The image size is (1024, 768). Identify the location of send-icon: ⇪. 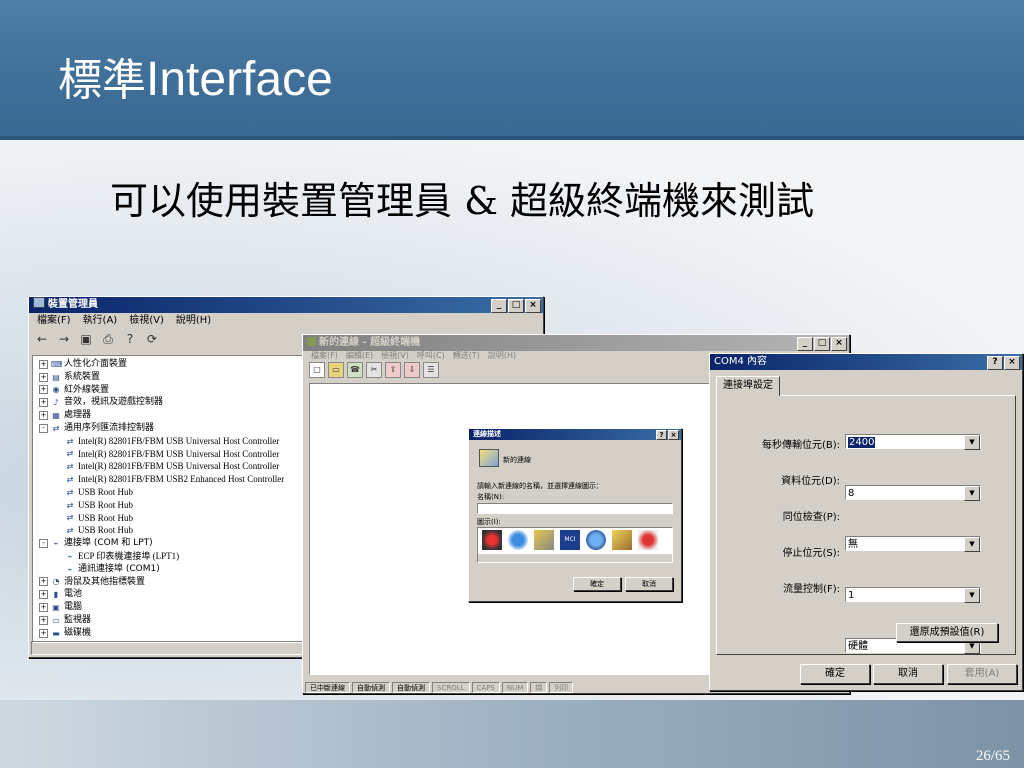
(393, 370).